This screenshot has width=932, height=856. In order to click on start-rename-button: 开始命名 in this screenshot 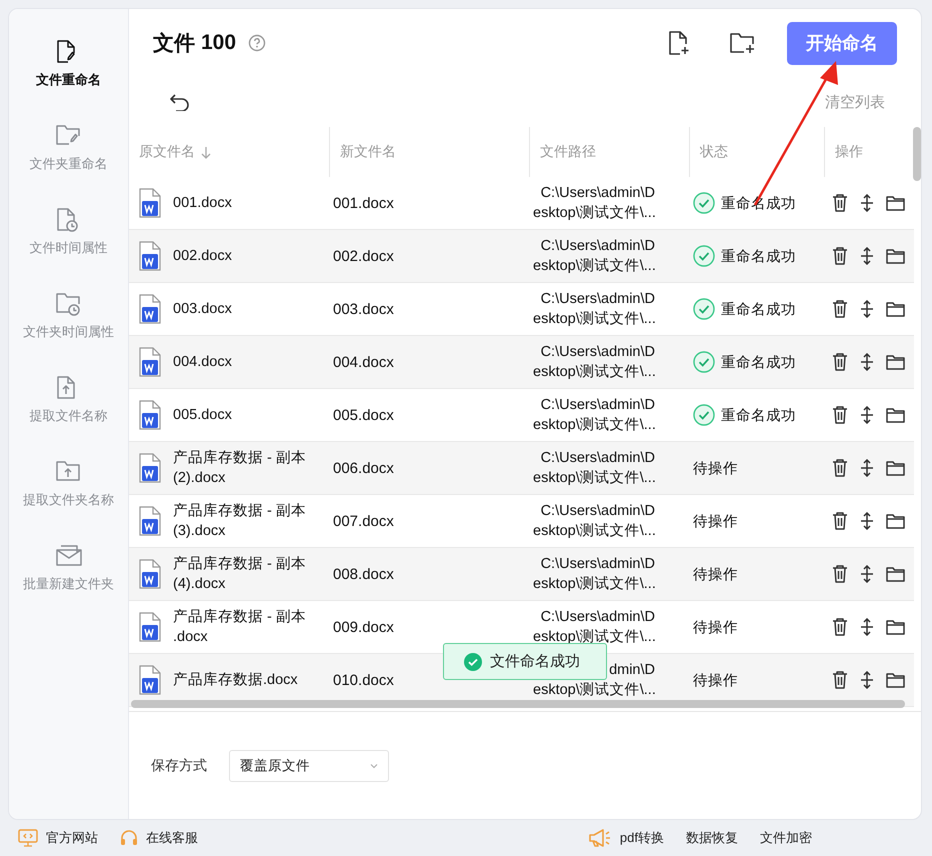, I will do `click(842, 43)`.